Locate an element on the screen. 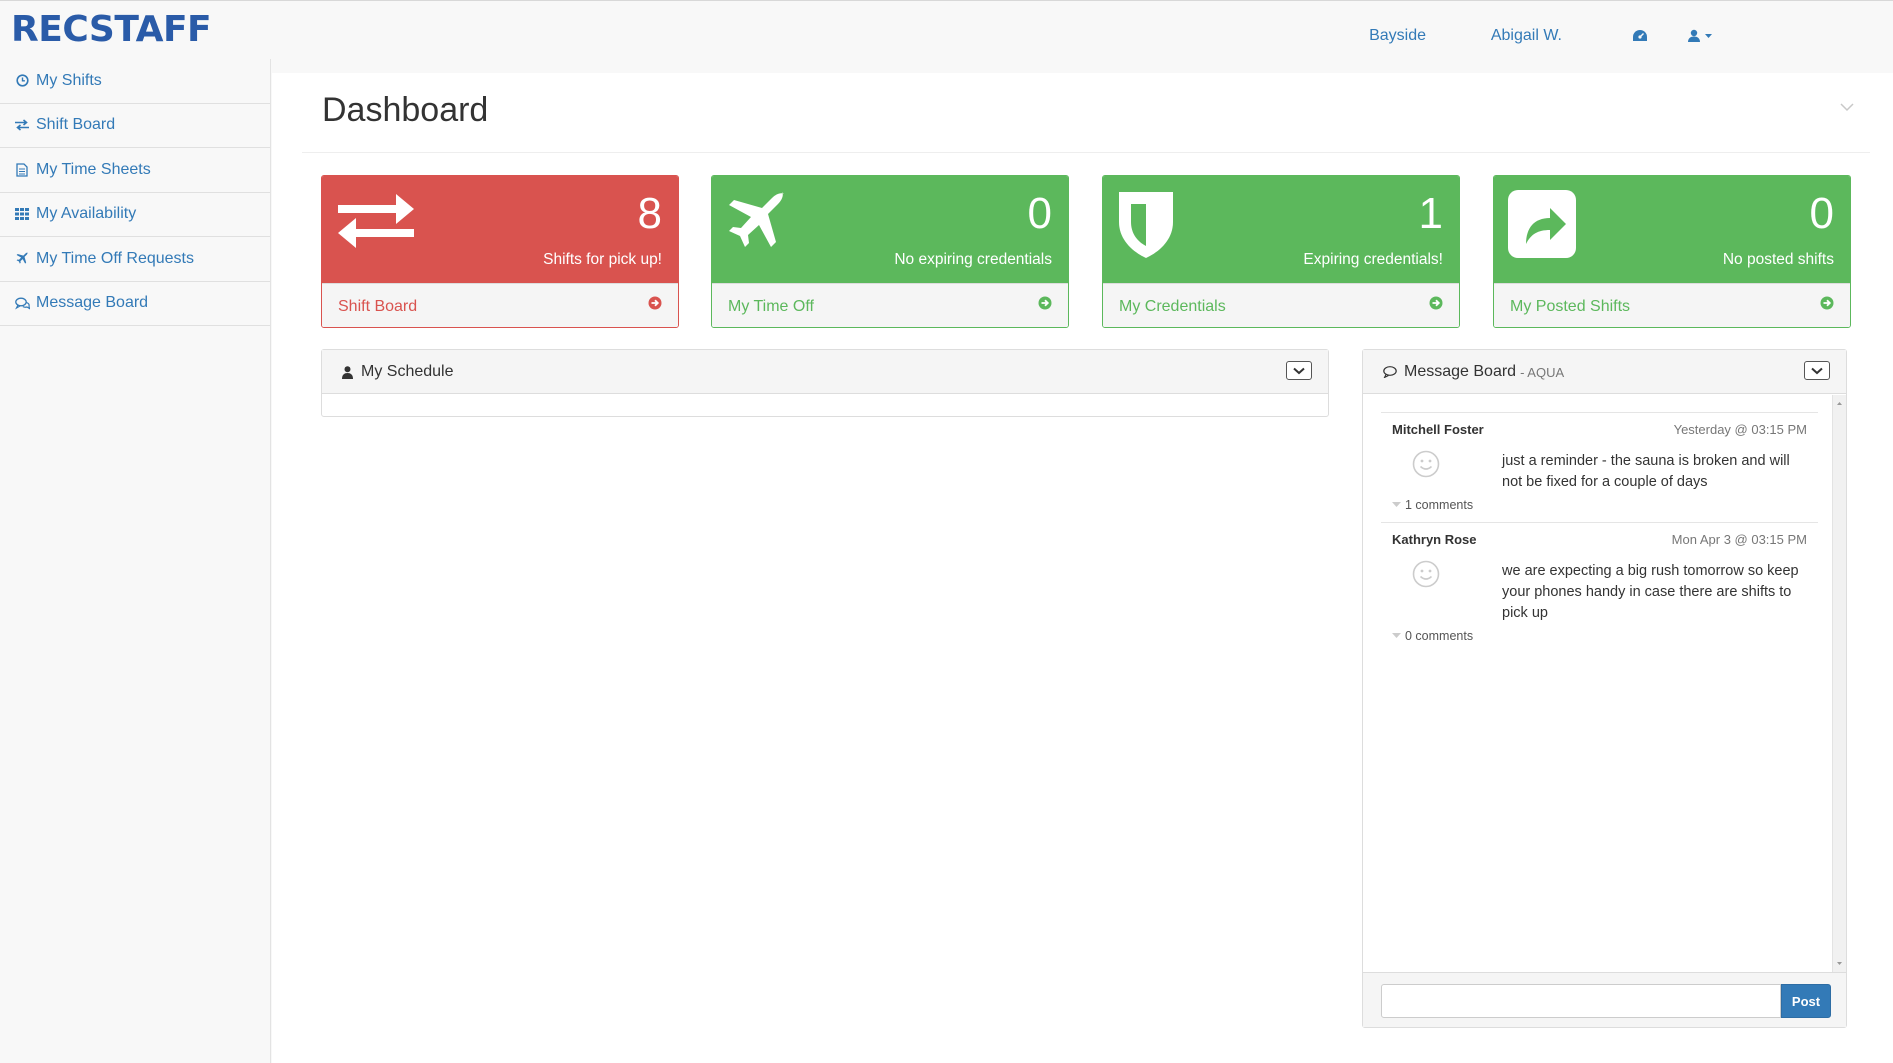 This screenshot has width=1893, height=1063. message-board-subtitle: - AQUA is located at coordinates (1542, 372).